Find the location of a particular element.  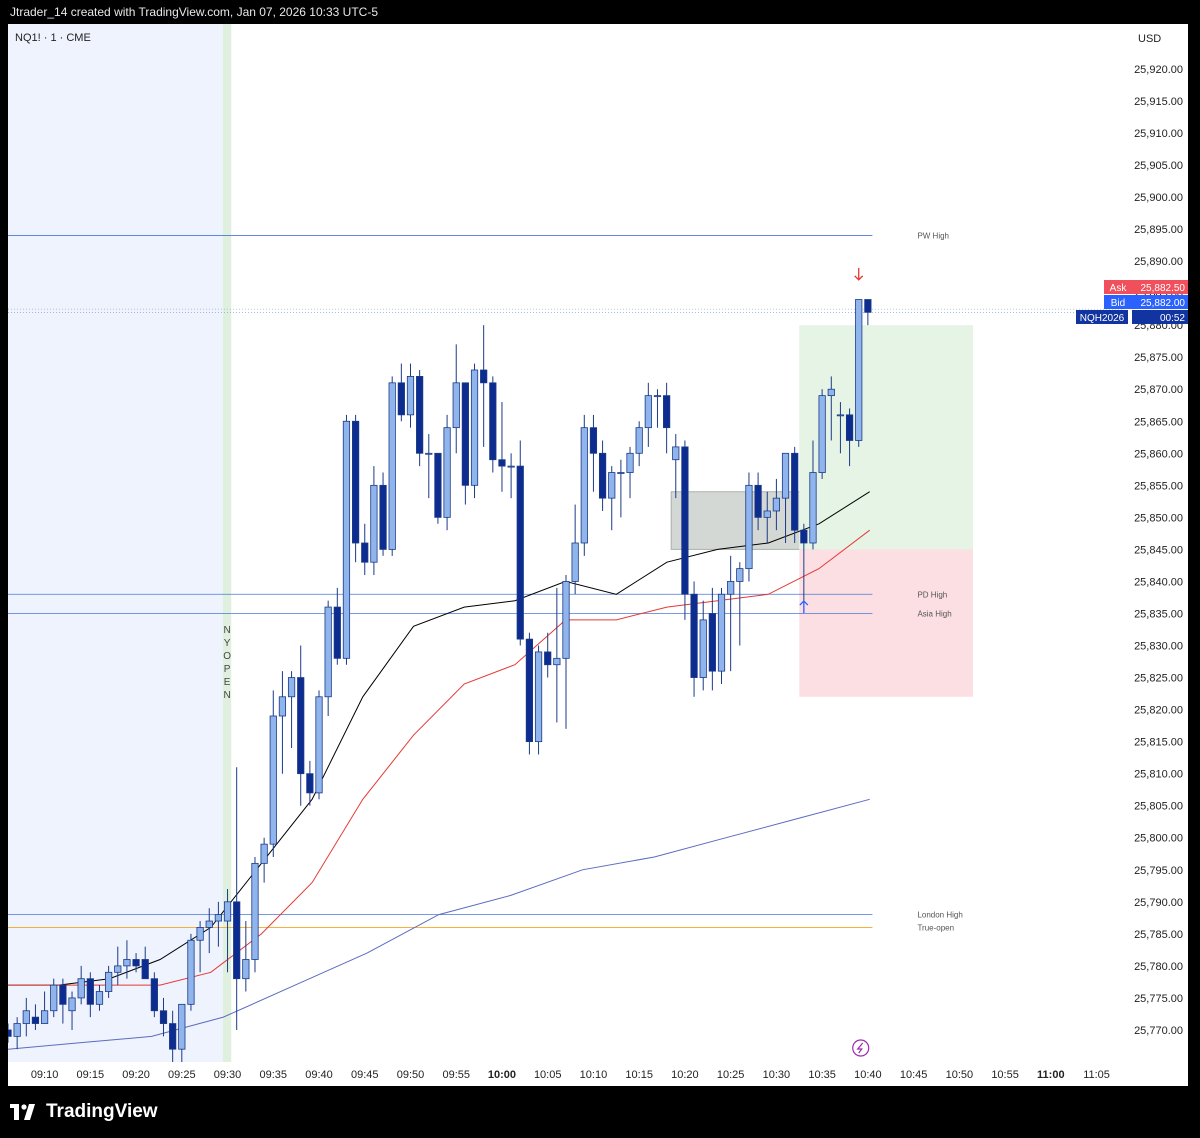

y-tick-label: 25,830.00 is located at coordinates (1158, 647).